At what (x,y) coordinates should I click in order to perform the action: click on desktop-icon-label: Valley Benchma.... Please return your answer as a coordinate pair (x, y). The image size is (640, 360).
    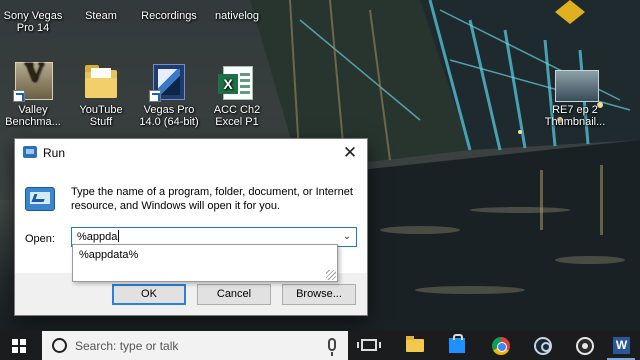
    Looking at the image, I should click on (33, 116).